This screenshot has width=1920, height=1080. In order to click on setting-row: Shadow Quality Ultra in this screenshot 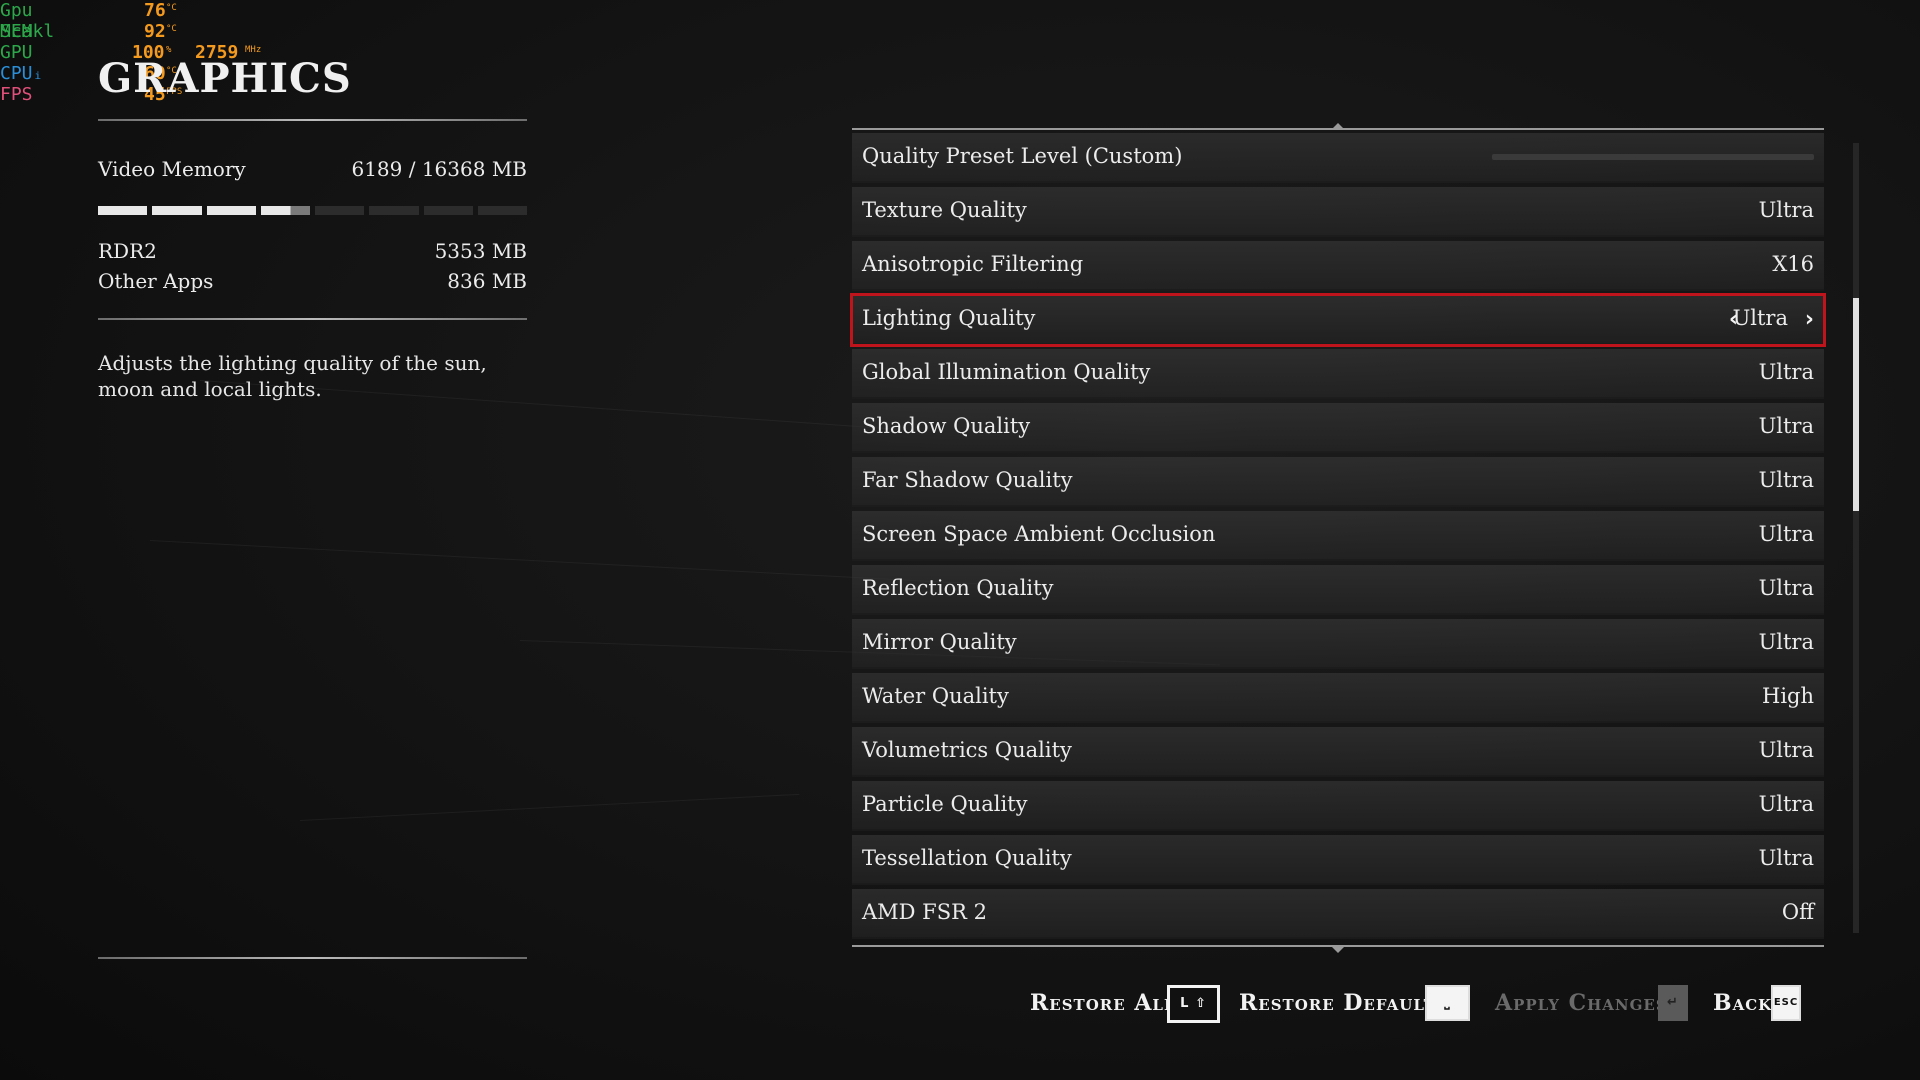, I will do `click(1338, 428)`.